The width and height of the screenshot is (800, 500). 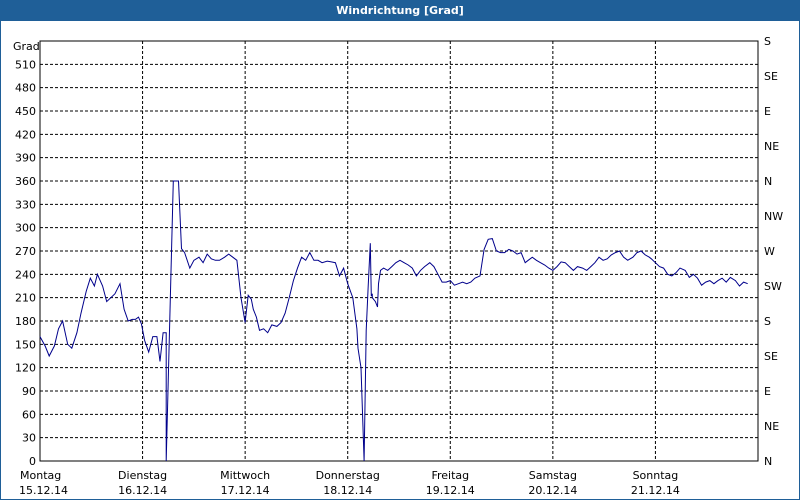 What do you see at coordinates (245, 475) in the screenshot?
I see `x-tick-day: Mittwoch` at bounding box center [245, 475].